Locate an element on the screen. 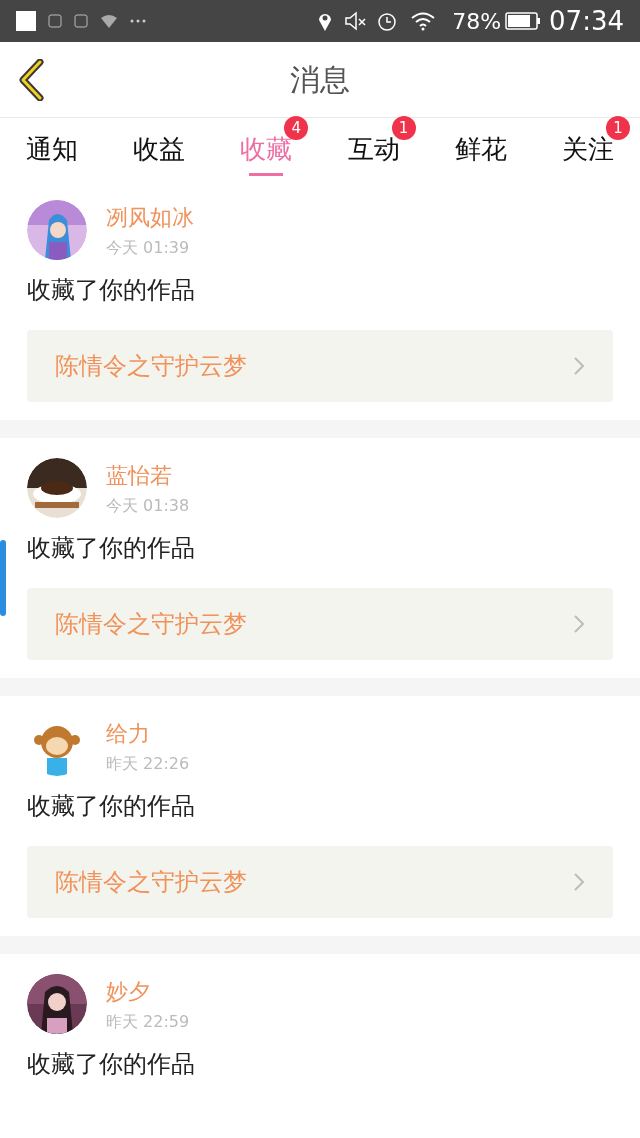 This screenshot has width=640, height=1138. clock: 07:34 is located at coordinates (586, 21).